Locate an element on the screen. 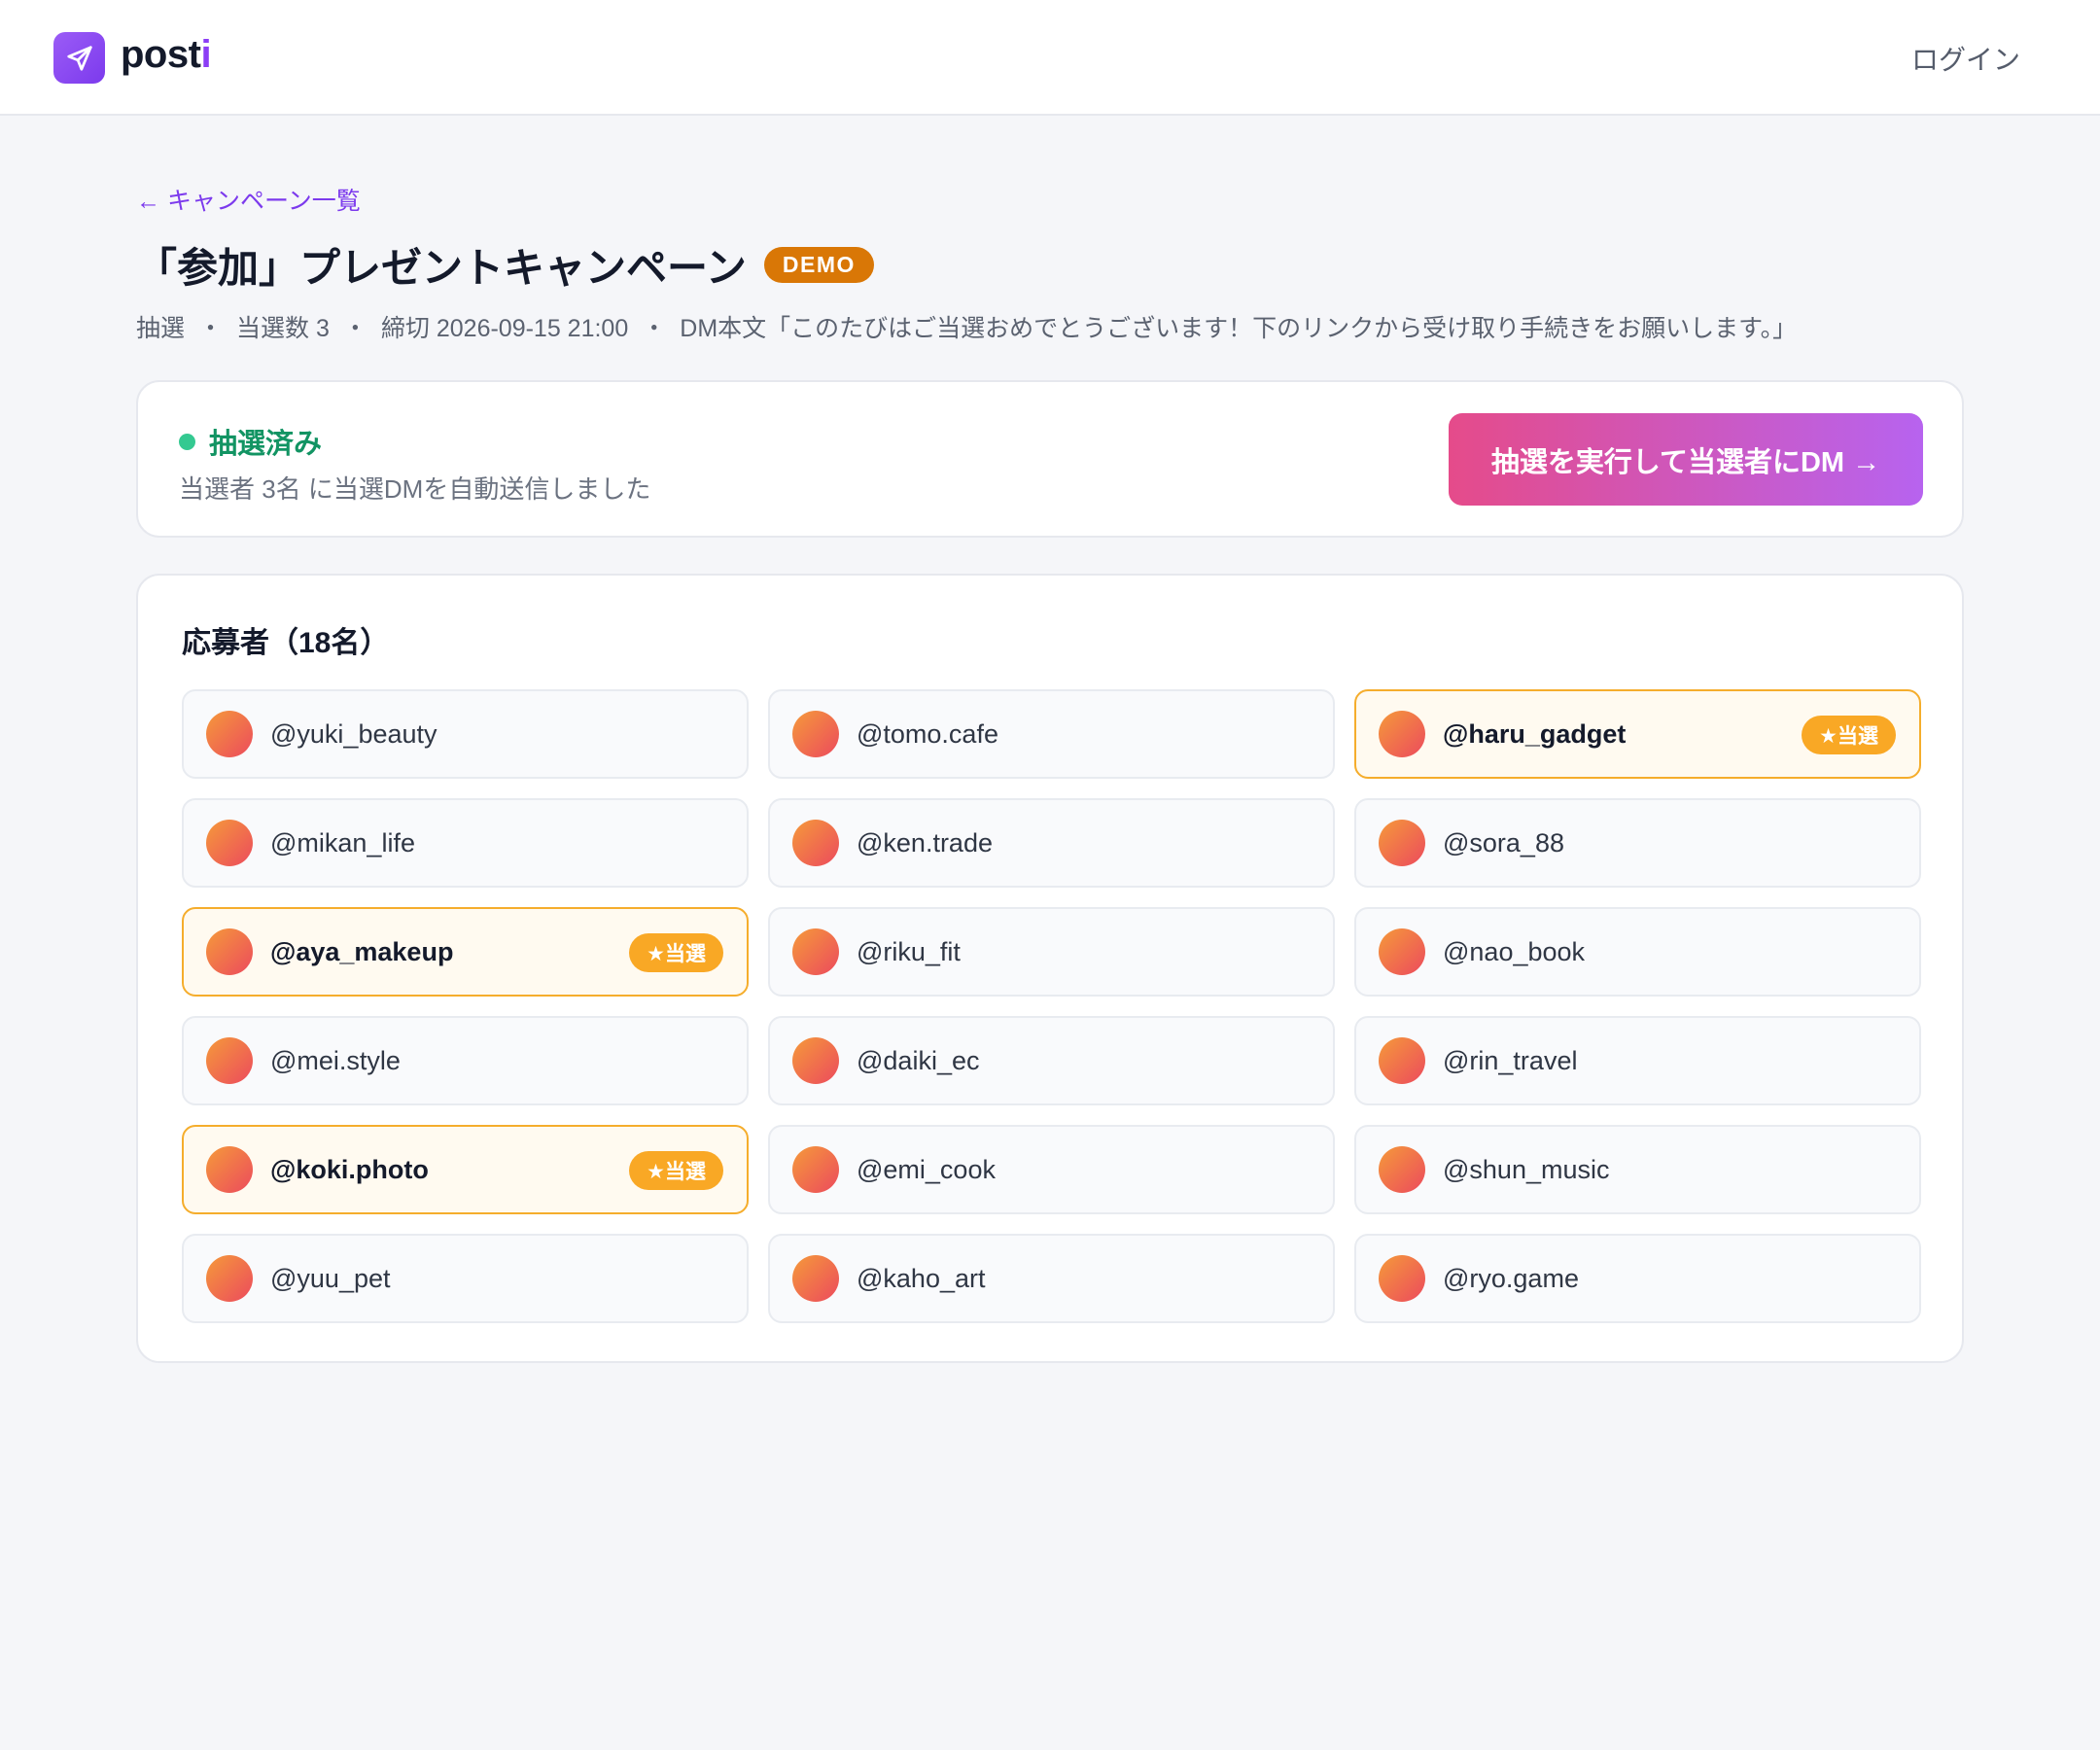 The width and height of the screenshot is (2100, 1750). entrant-handle: @ken.trade is located at coordinates (925, 842).